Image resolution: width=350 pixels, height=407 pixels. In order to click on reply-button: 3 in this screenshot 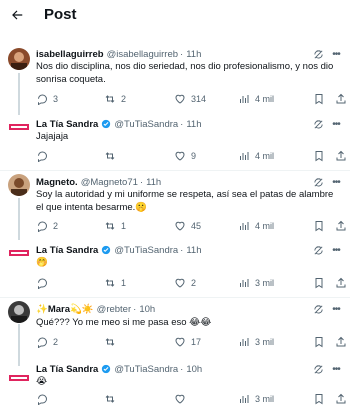, I will do `click(47, 99)`.